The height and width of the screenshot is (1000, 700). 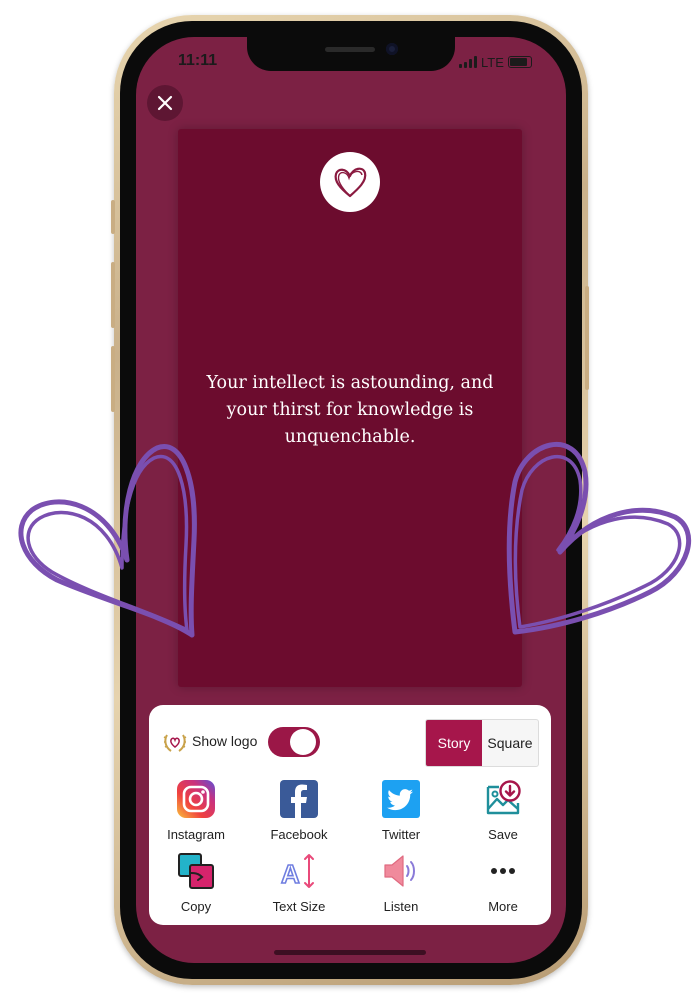 I want to click on status-indicators: LTE, so click(x=495, y=62).